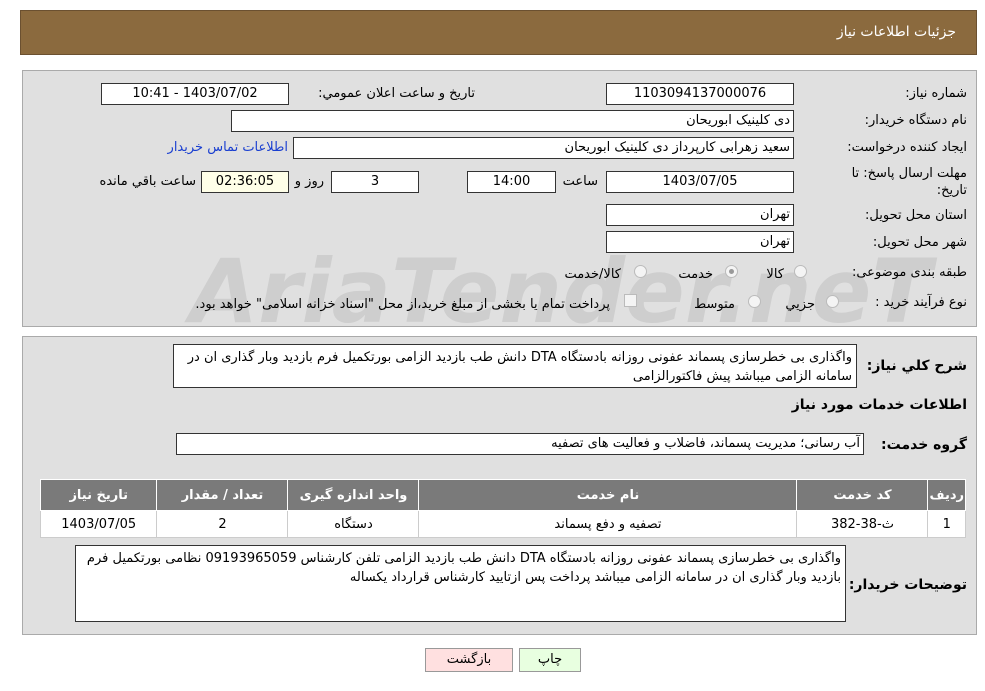  What do you see at coordinates (714, 304) in the screenshot?
I see `process-option-medium: متوسط` at bounding box center [714, 304].